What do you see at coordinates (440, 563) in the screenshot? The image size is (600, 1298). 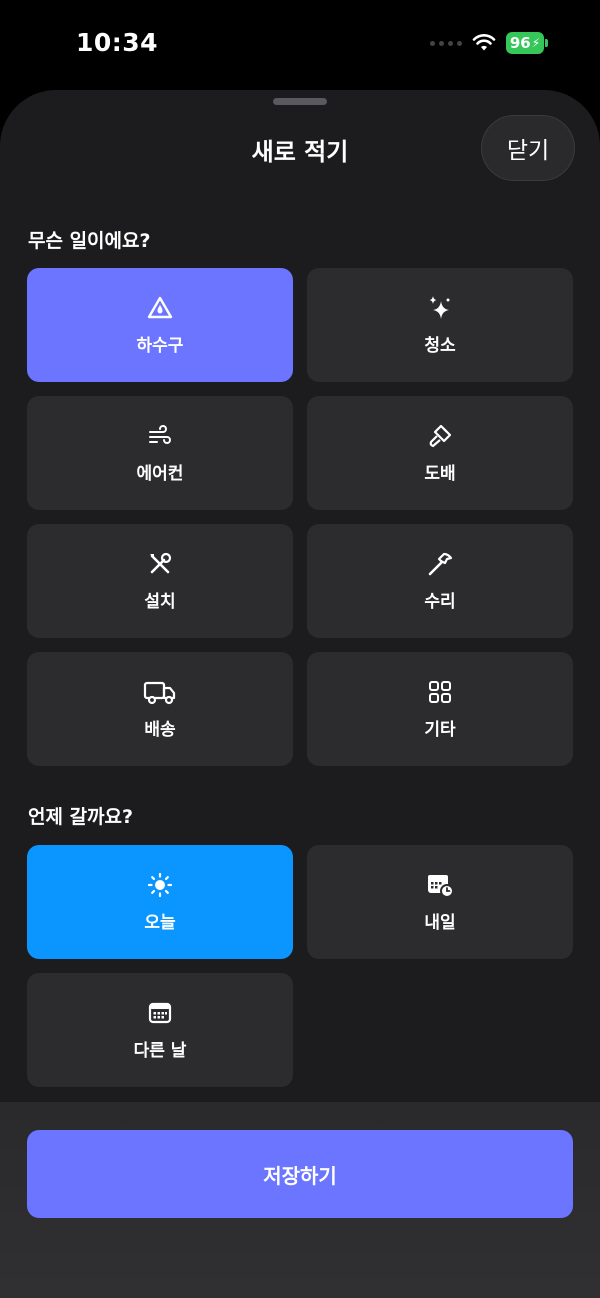 I see `hammer-icon` at bounding box center [440, 563].